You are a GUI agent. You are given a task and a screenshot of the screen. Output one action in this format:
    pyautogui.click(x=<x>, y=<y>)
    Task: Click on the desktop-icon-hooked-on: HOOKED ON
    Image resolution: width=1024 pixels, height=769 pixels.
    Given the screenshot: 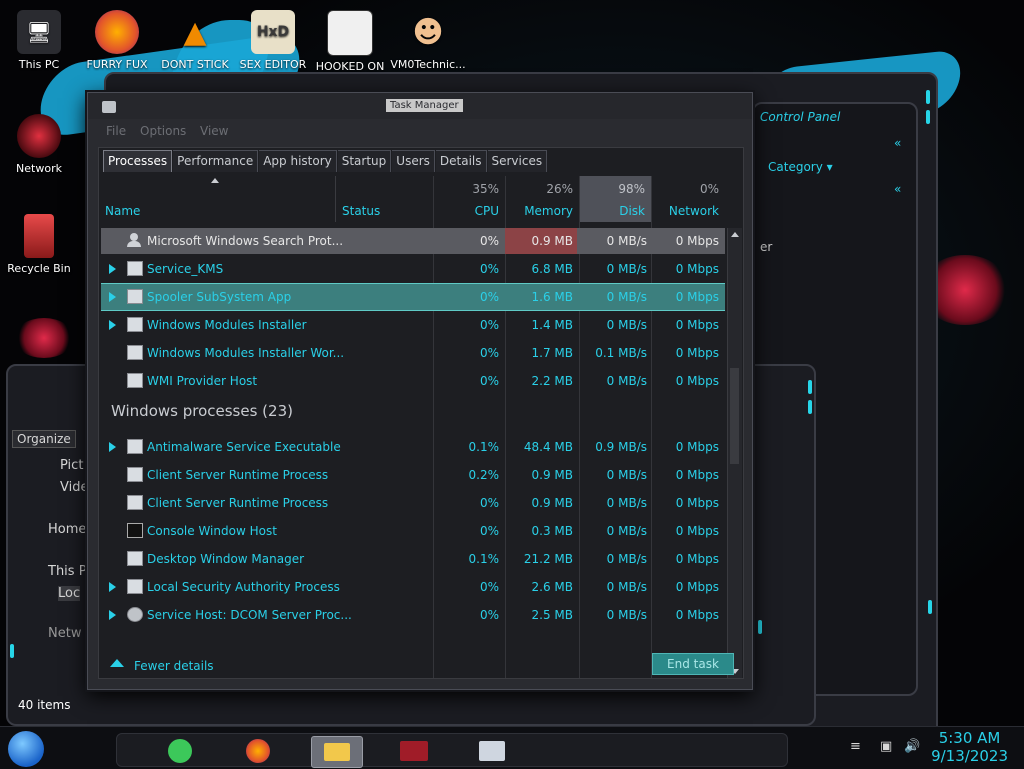 What is the action you would take?
    pyautogui.click(x=350, y=41)
    